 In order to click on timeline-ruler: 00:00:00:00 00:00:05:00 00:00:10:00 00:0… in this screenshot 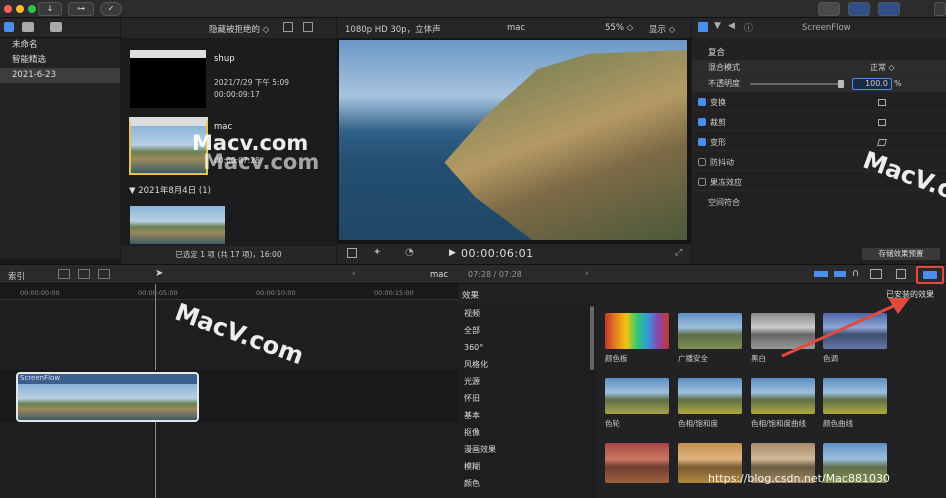, I will do `click(229, 292)`.